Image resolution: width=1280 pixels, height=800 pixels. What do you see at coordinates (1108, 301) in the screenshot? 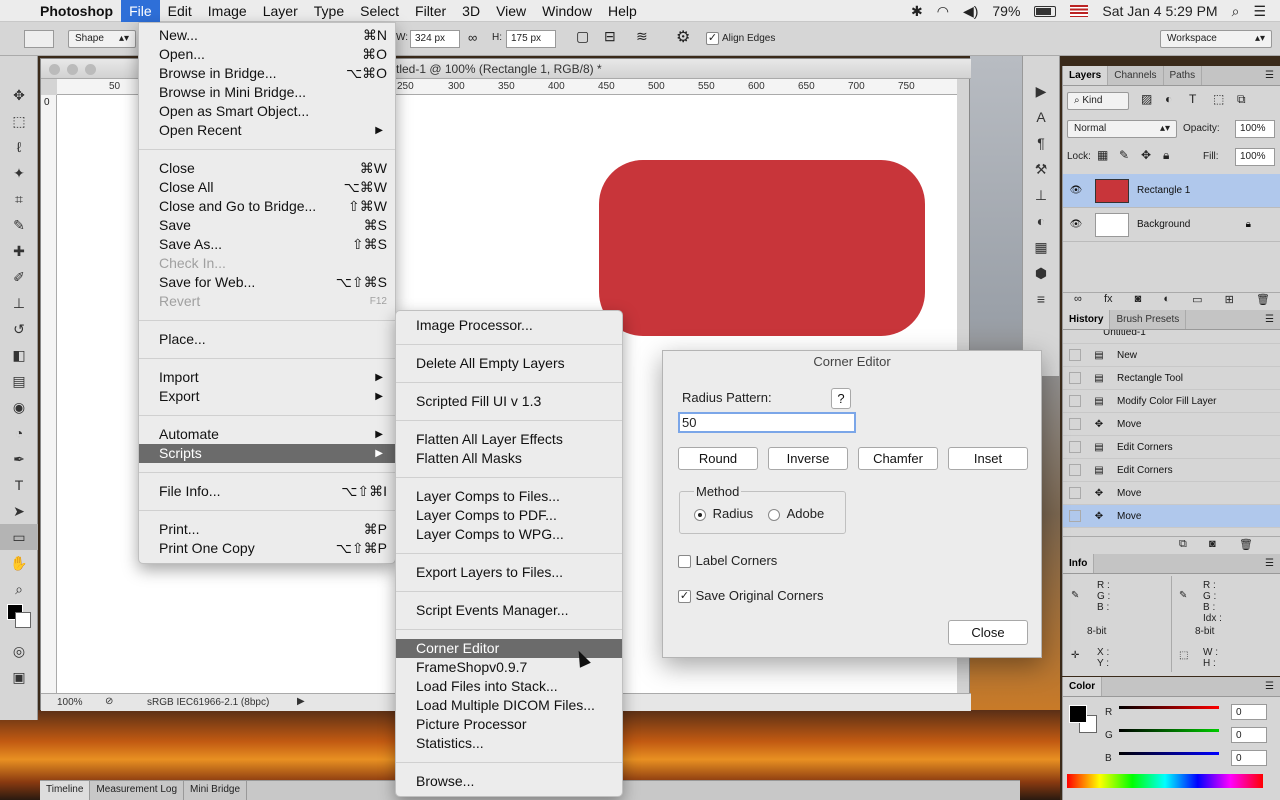
I see `layer-style-icon: fx` at bounding box center [1108, 301].